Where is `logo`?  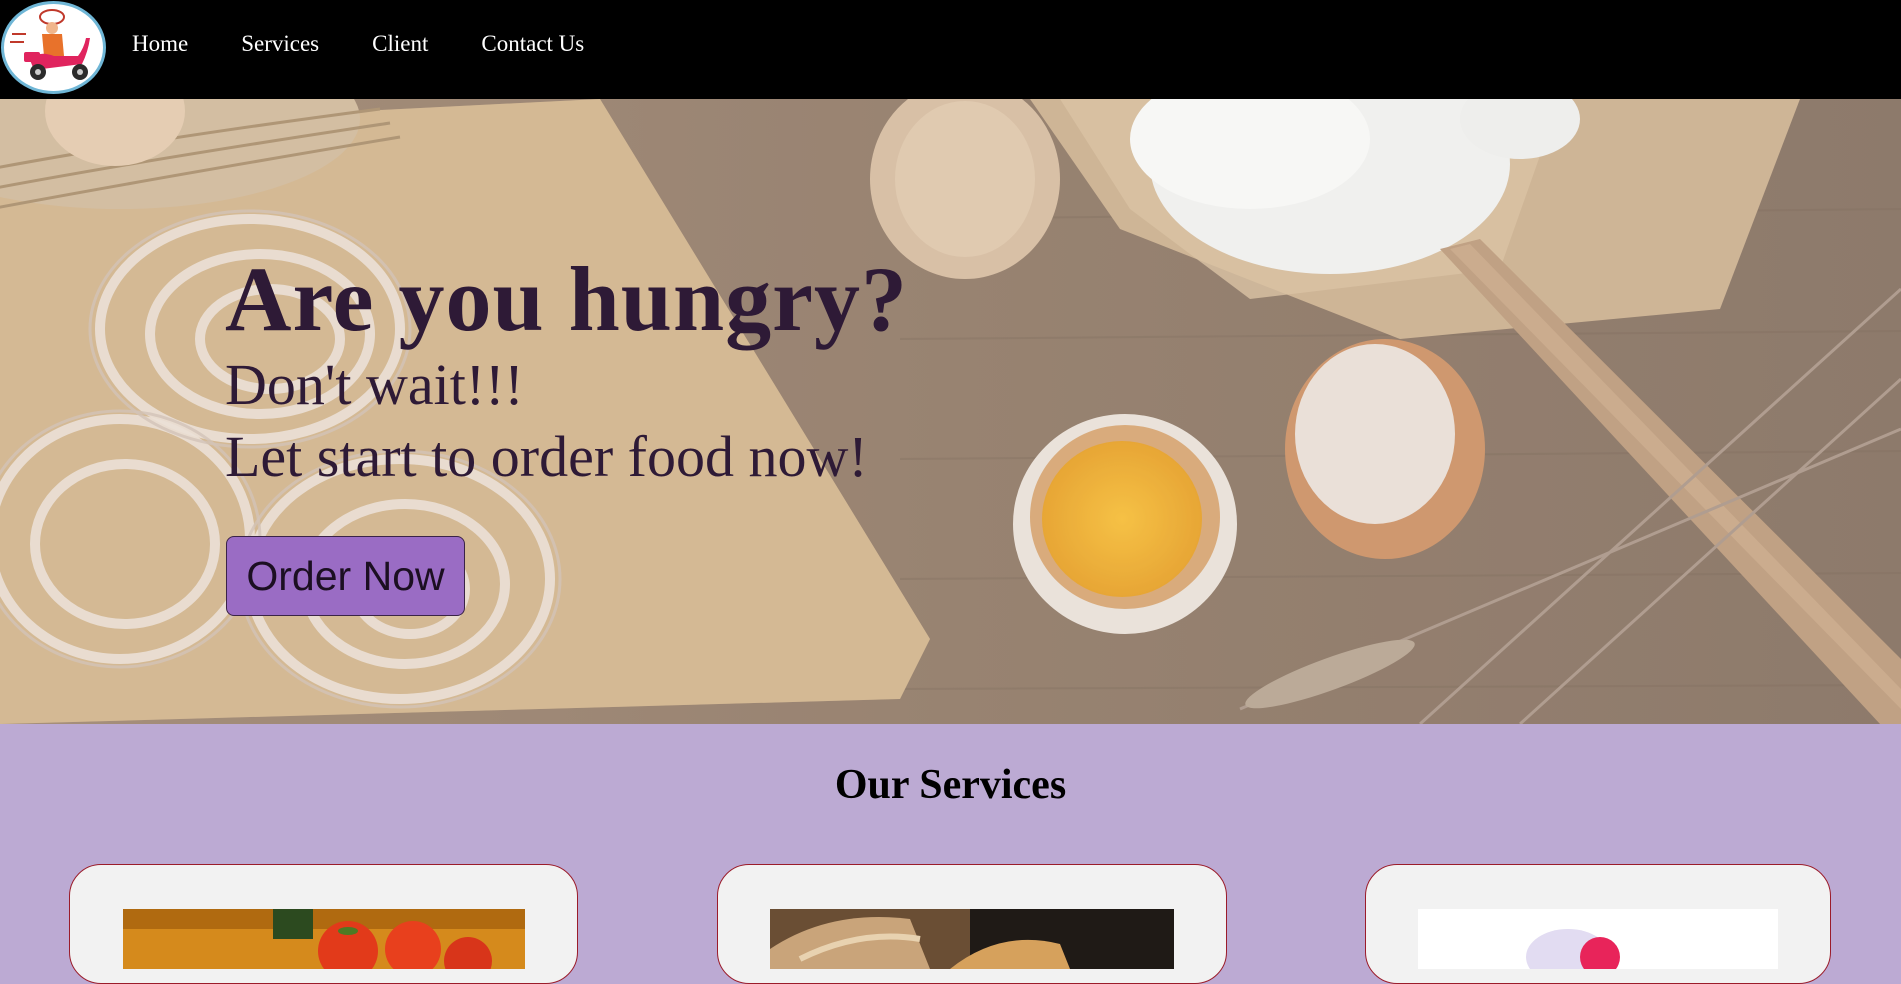 logo is located at coordinates (53, 47).